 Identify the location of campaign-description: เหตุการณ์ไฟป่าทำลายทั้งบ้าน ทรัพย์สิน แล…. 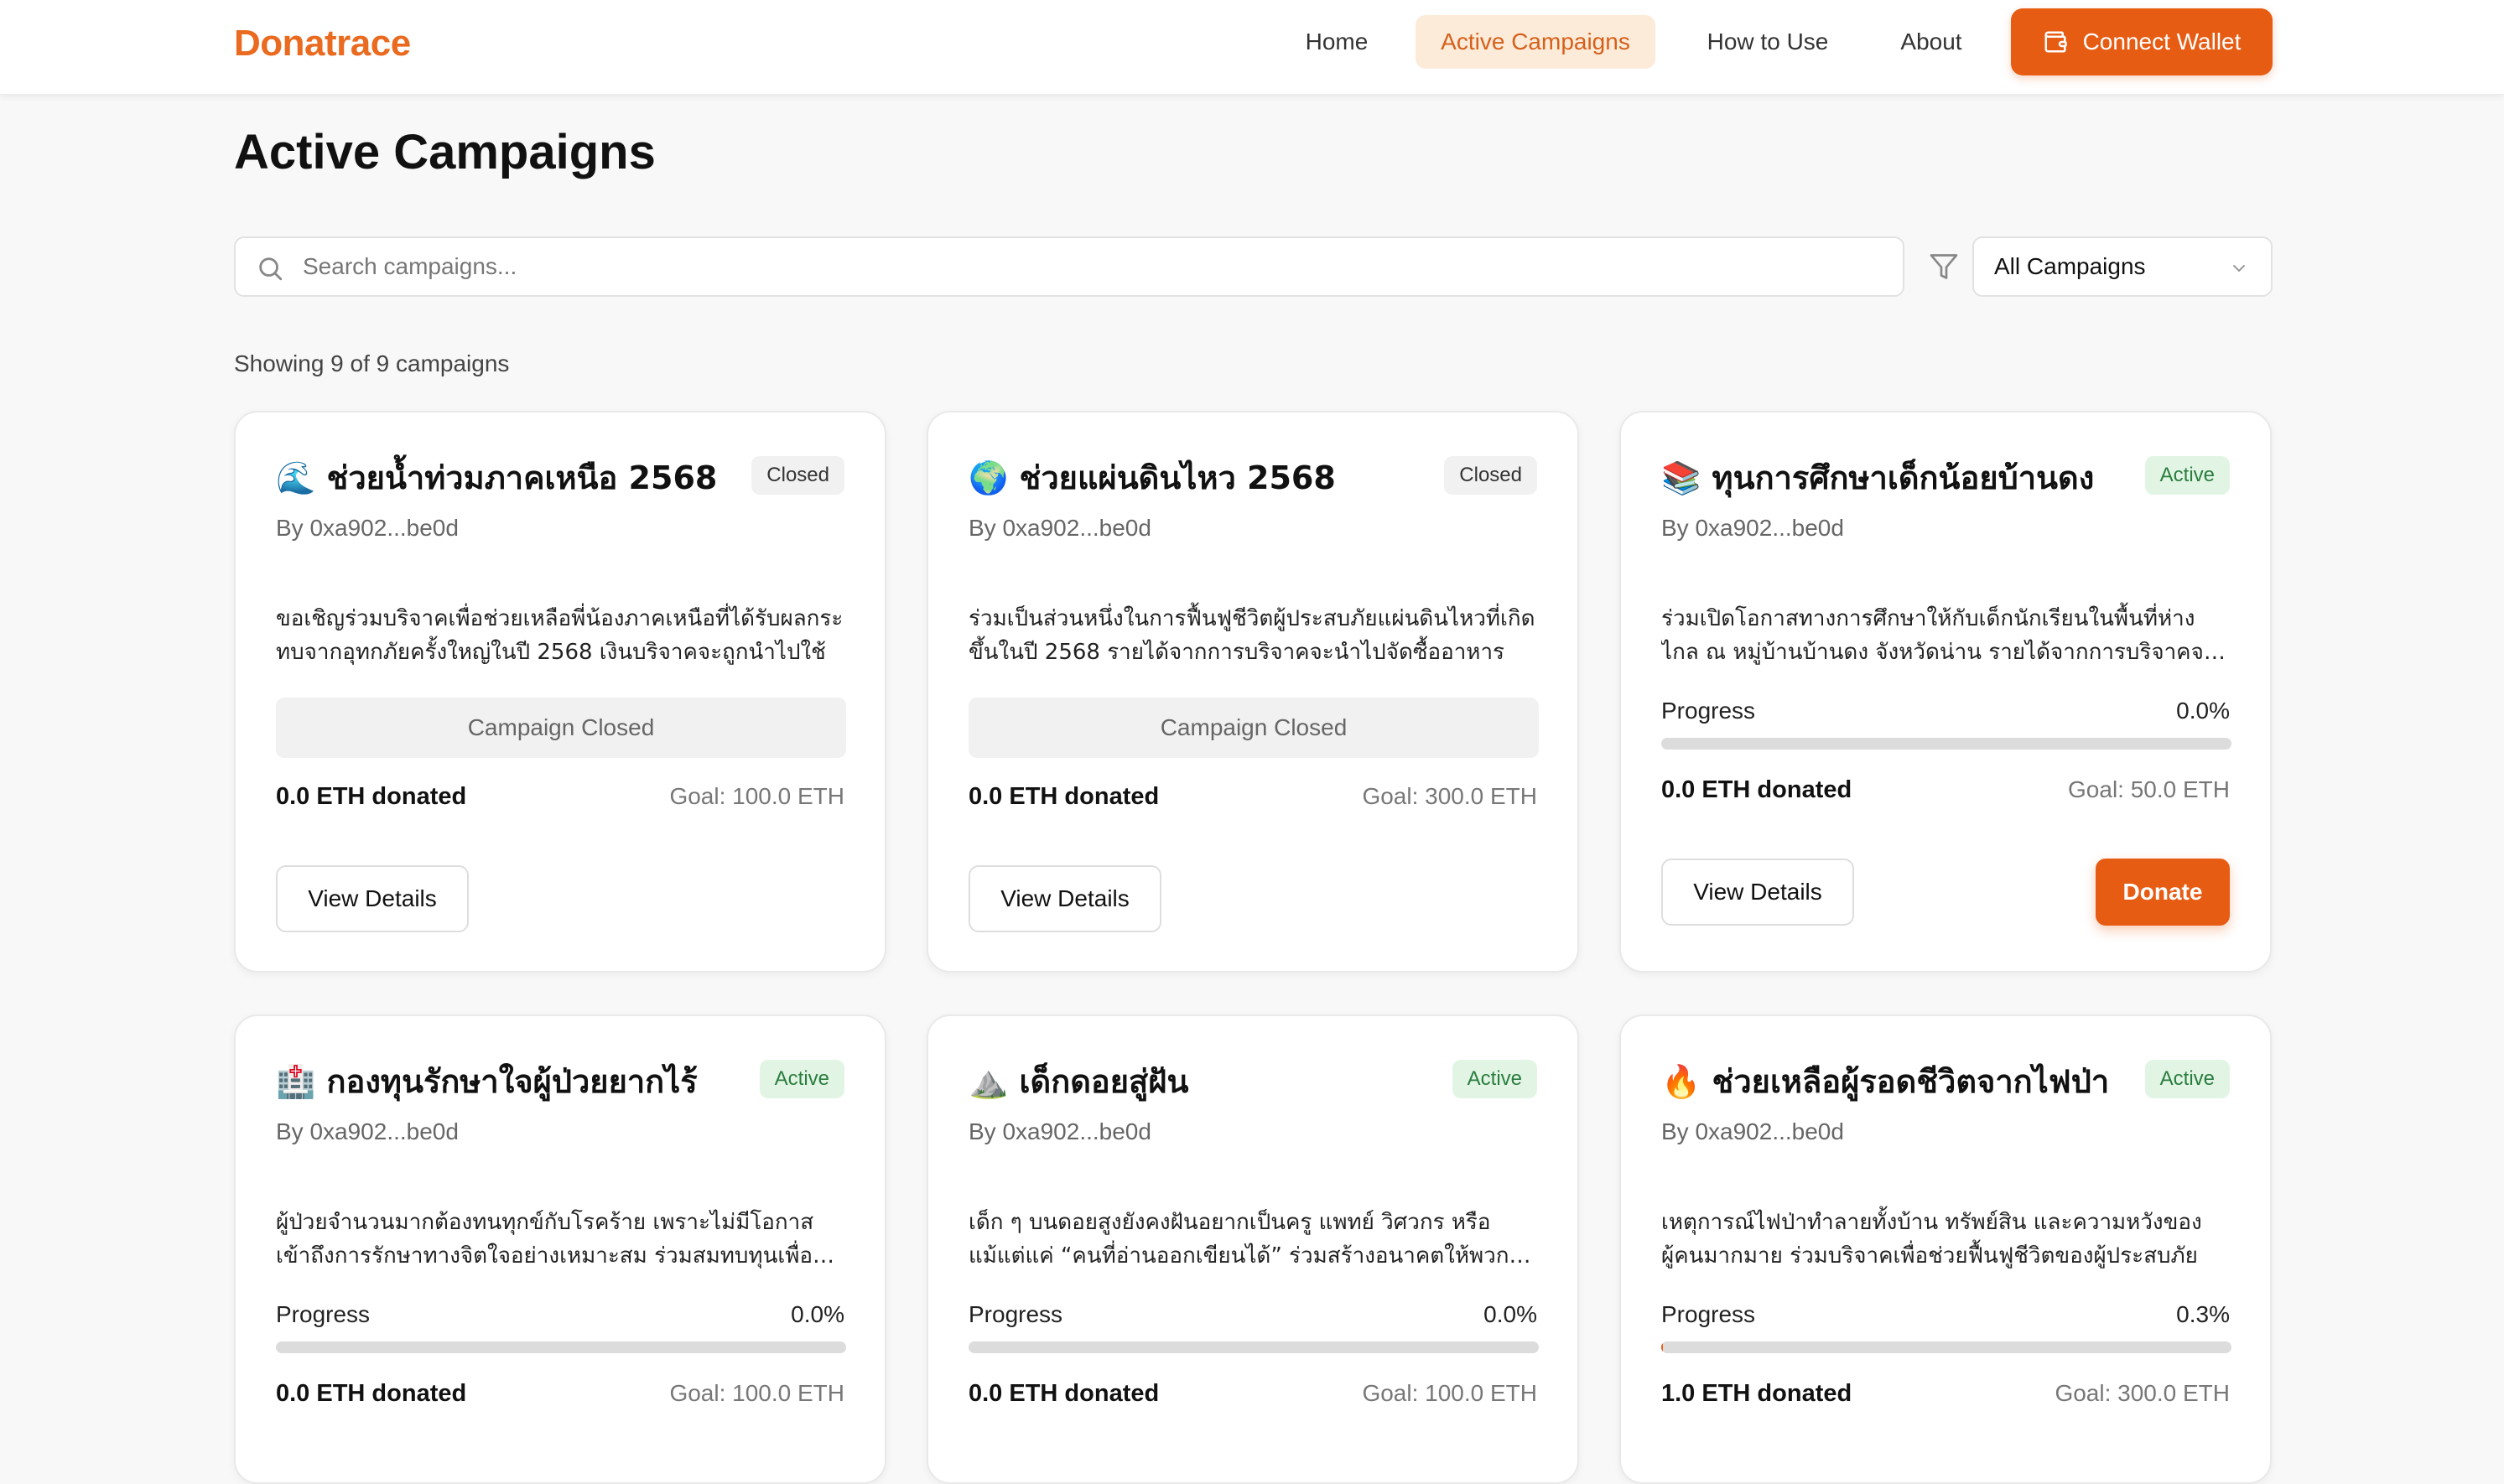
(1931, 1239).